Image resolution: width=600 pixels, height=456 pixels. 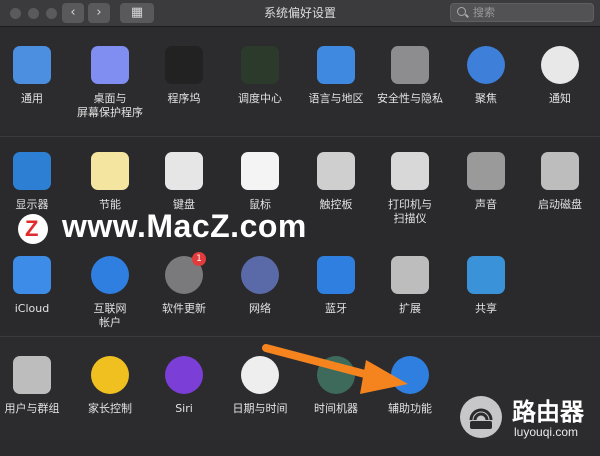 I want to click on general-icon, so click(x=32, y=65).